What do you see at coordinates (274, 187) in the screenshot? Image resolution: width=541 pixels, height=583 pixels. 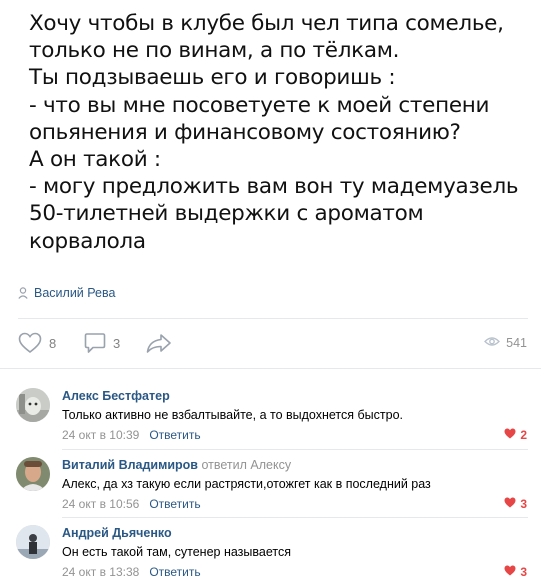 I see `post-line: - могу предложить вам вон ту мадемуазель` at bounding box center [274, 187].